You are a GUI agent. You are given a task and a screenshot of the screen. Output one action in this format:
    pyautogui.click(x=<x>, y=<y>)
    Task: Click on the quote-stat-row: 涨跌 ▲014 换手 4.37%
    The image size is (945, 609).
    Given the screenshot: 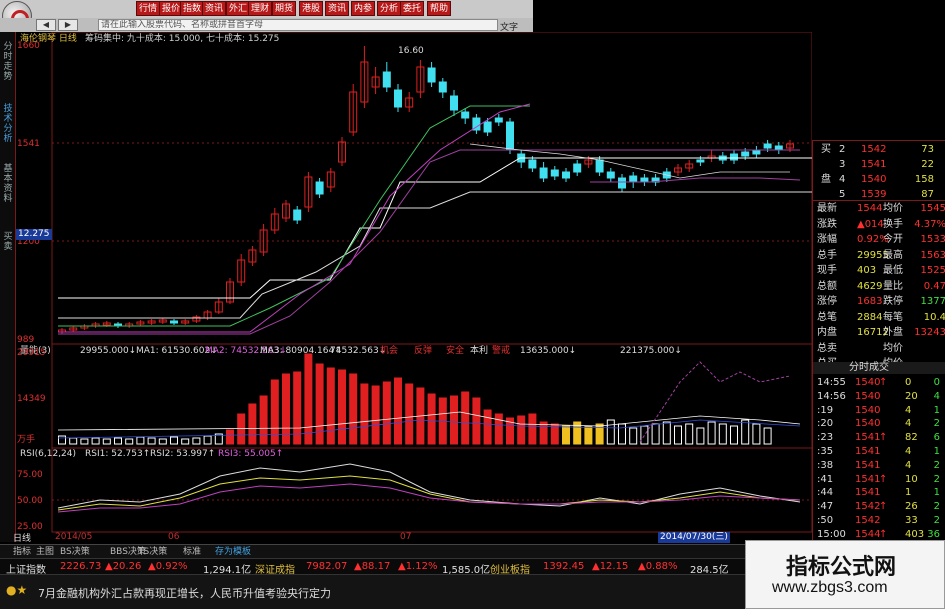 What is the action you would take?
    pyautogui.click(x=879, y=225)
    